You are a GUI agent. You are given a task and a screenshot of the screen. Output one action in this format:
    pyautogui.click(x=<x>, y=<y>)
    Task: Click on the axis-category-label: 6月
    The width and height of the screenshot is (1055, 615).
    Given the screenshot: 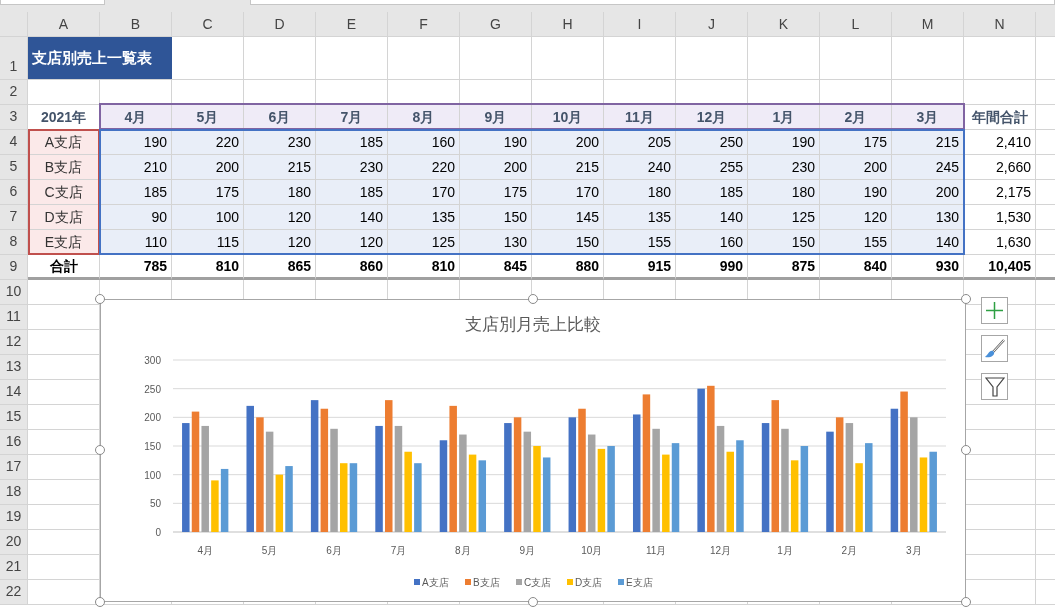 What is the action you would take?
    pyautogui.click(x=334, y=550)
    